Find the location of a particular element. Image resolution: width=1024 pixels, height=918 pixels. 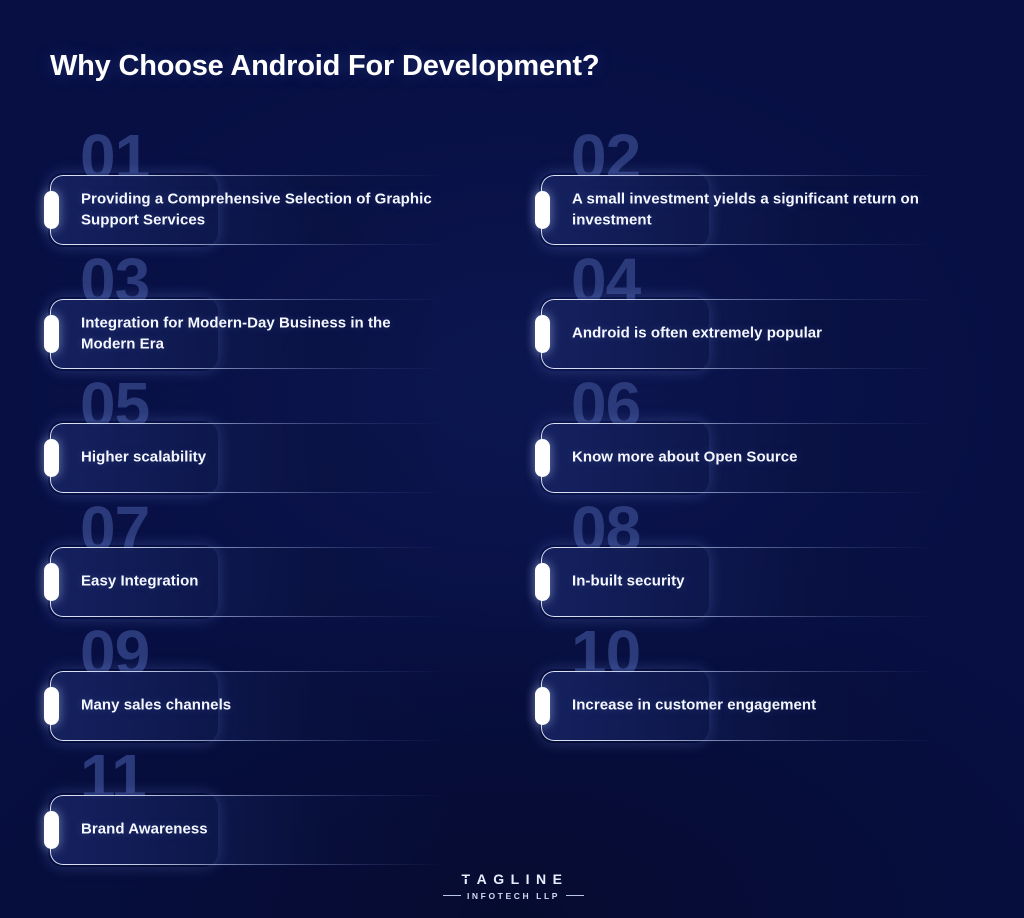

benefit-card-11: 11 Brand Awareness is located at coordinates (247, 805).